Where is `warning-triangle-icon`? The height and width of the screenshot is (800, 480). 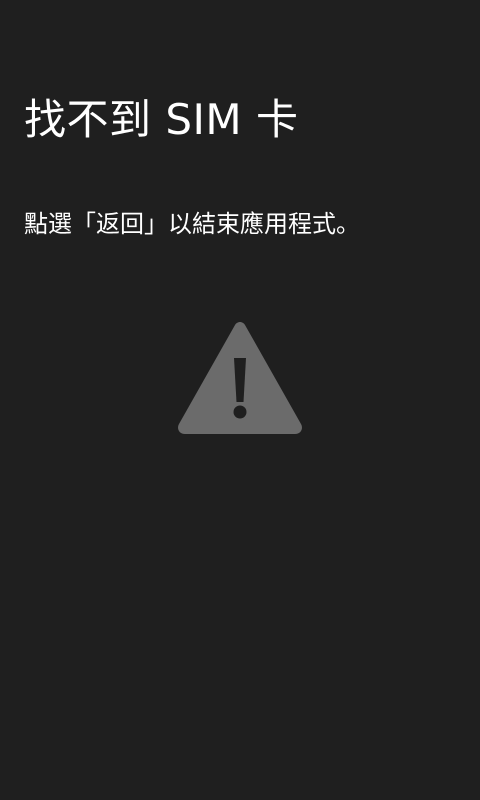 warning-triangle-icon is located at coordinates (240, 378).